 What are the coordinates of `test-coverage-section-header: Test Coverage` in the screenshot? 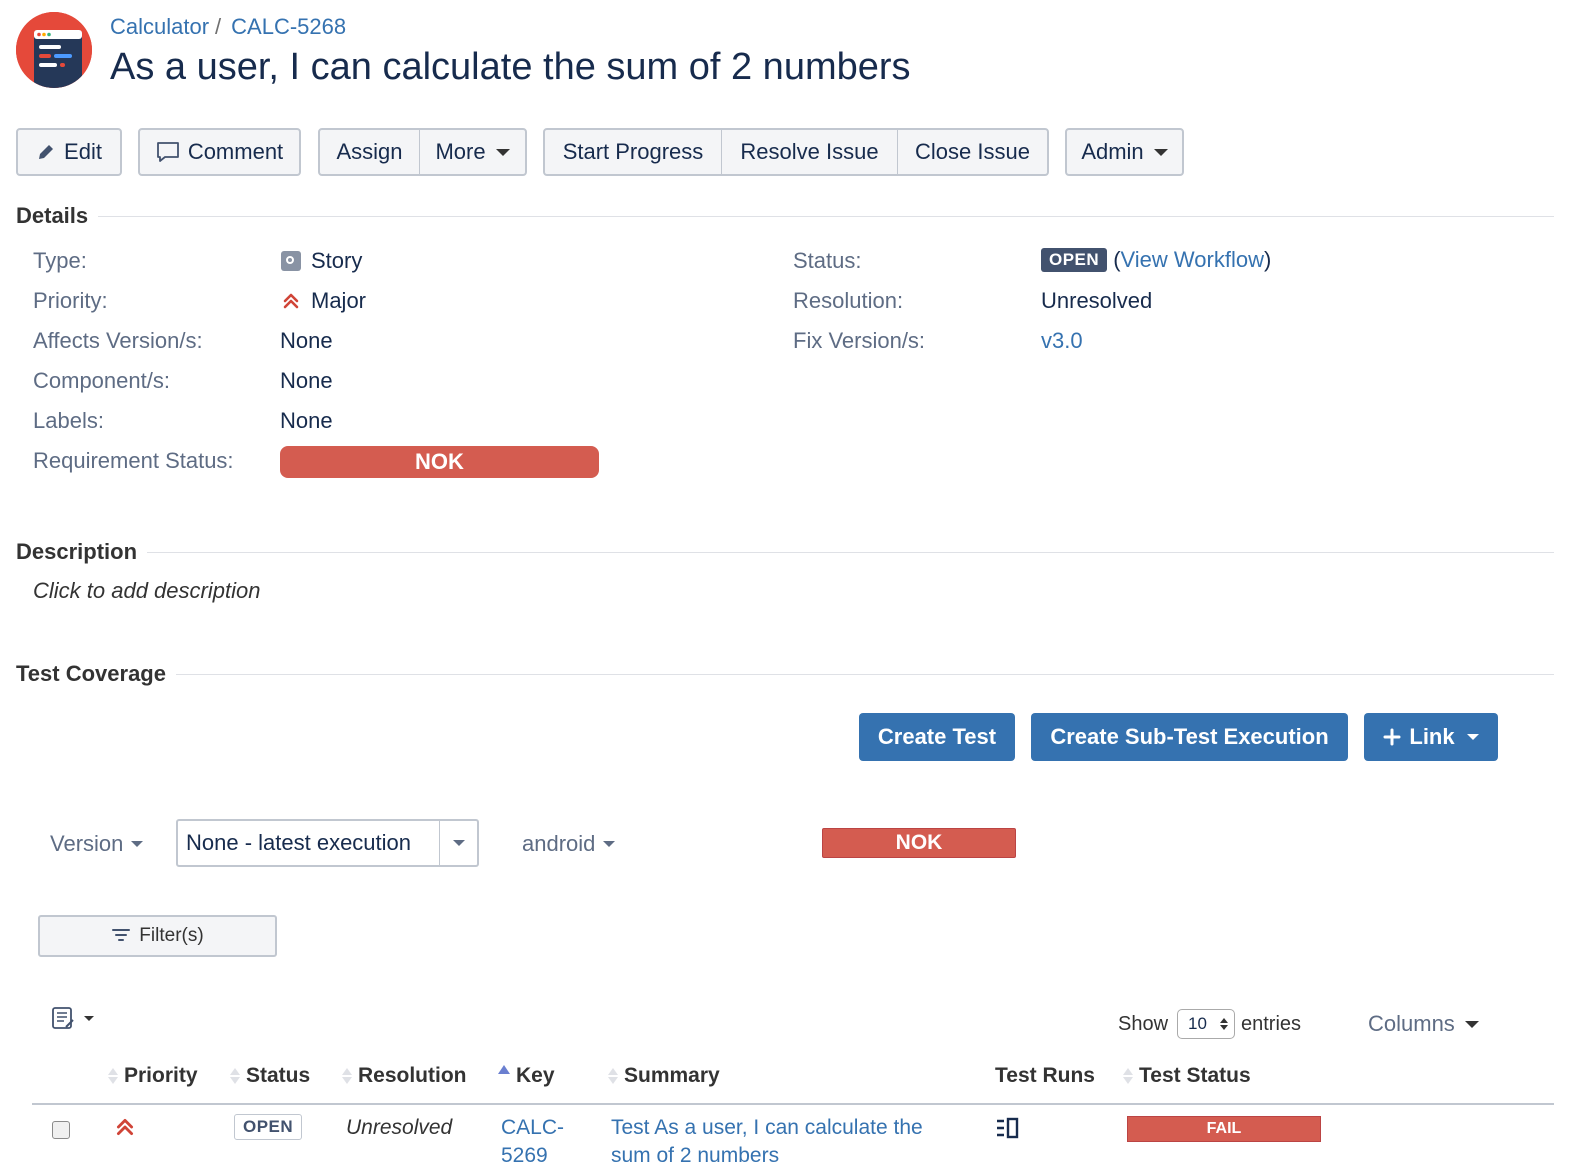 It's located at (785, 674).